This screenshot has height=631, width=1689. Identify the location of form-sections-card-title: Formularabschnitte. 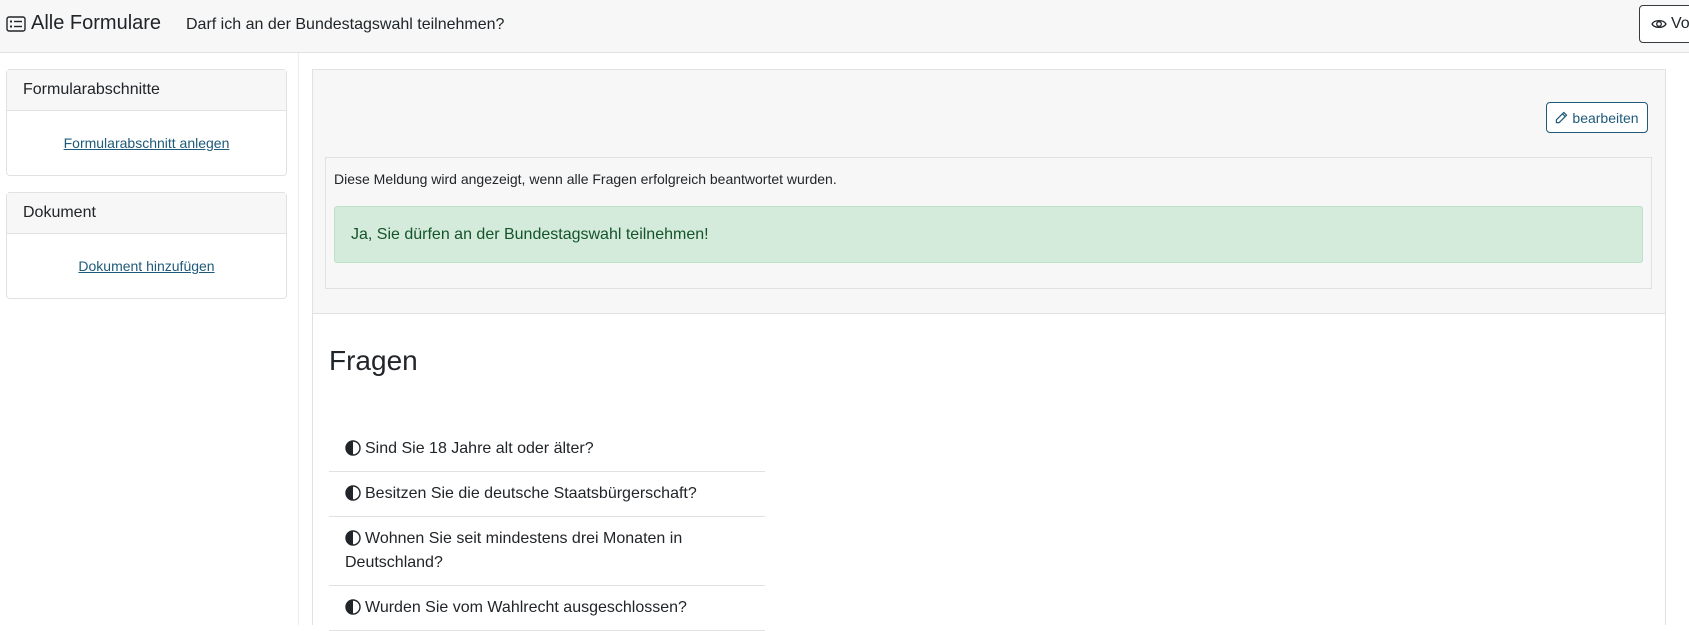
(146, 90).